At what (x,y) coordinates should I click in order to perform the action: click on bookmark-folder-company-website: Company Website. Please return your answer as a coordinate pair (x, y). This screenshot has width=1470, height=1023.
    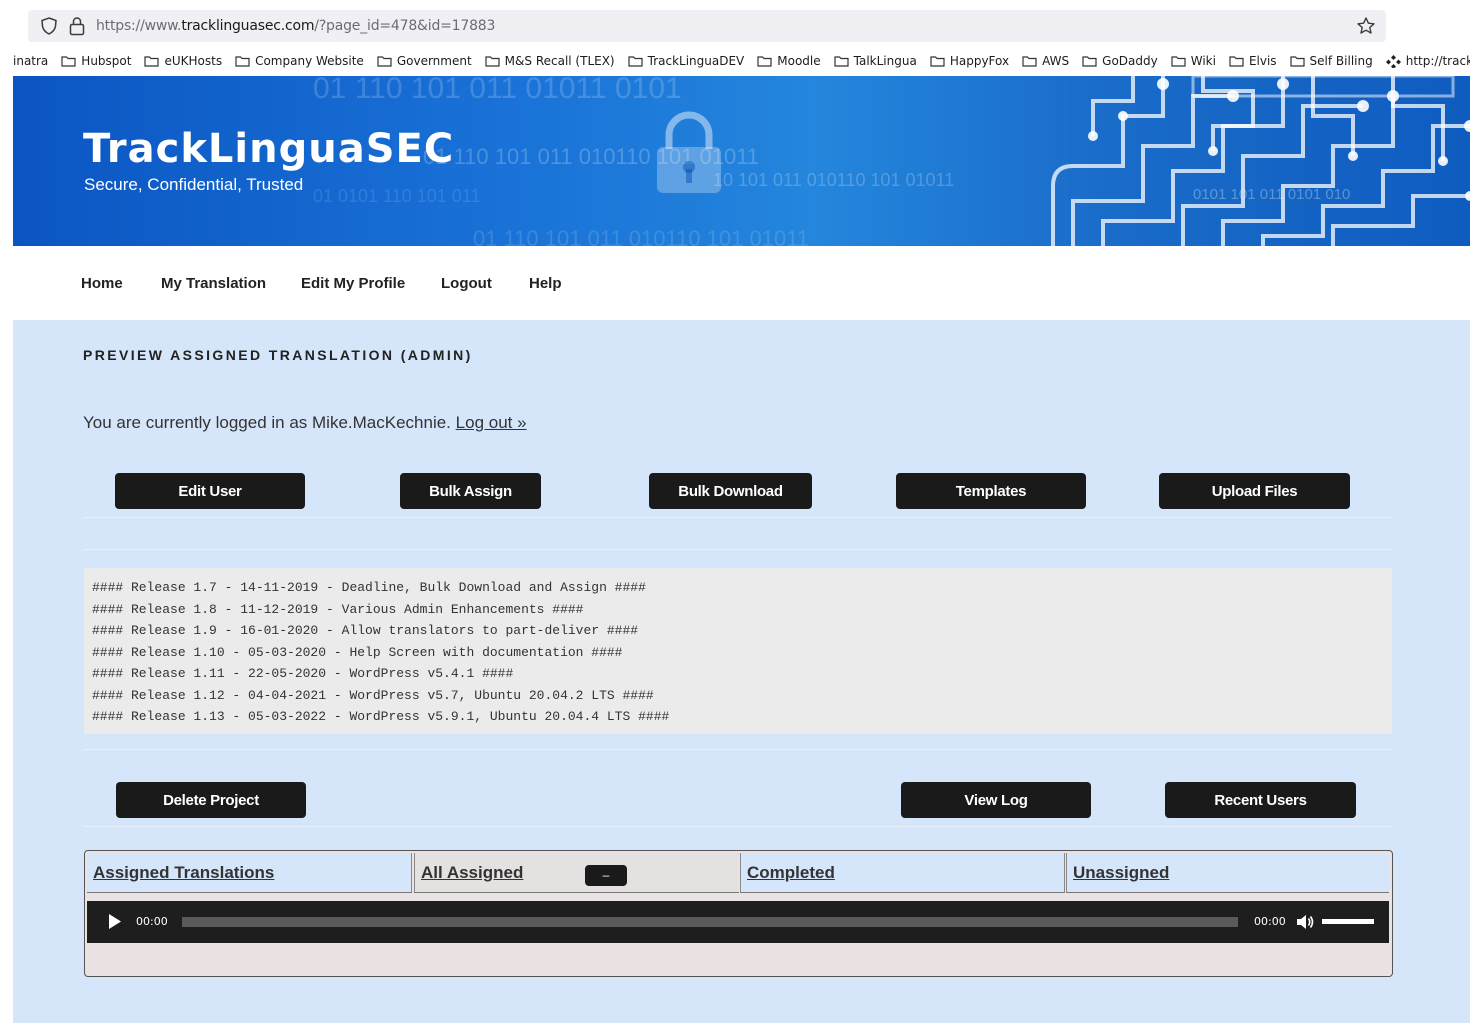
    Looking at the image, I should click on (299, 61).